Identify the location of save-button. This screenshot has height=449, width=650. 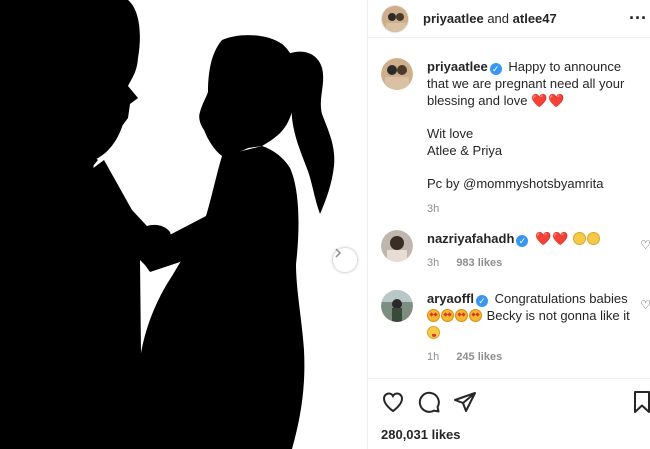
(640, 402).